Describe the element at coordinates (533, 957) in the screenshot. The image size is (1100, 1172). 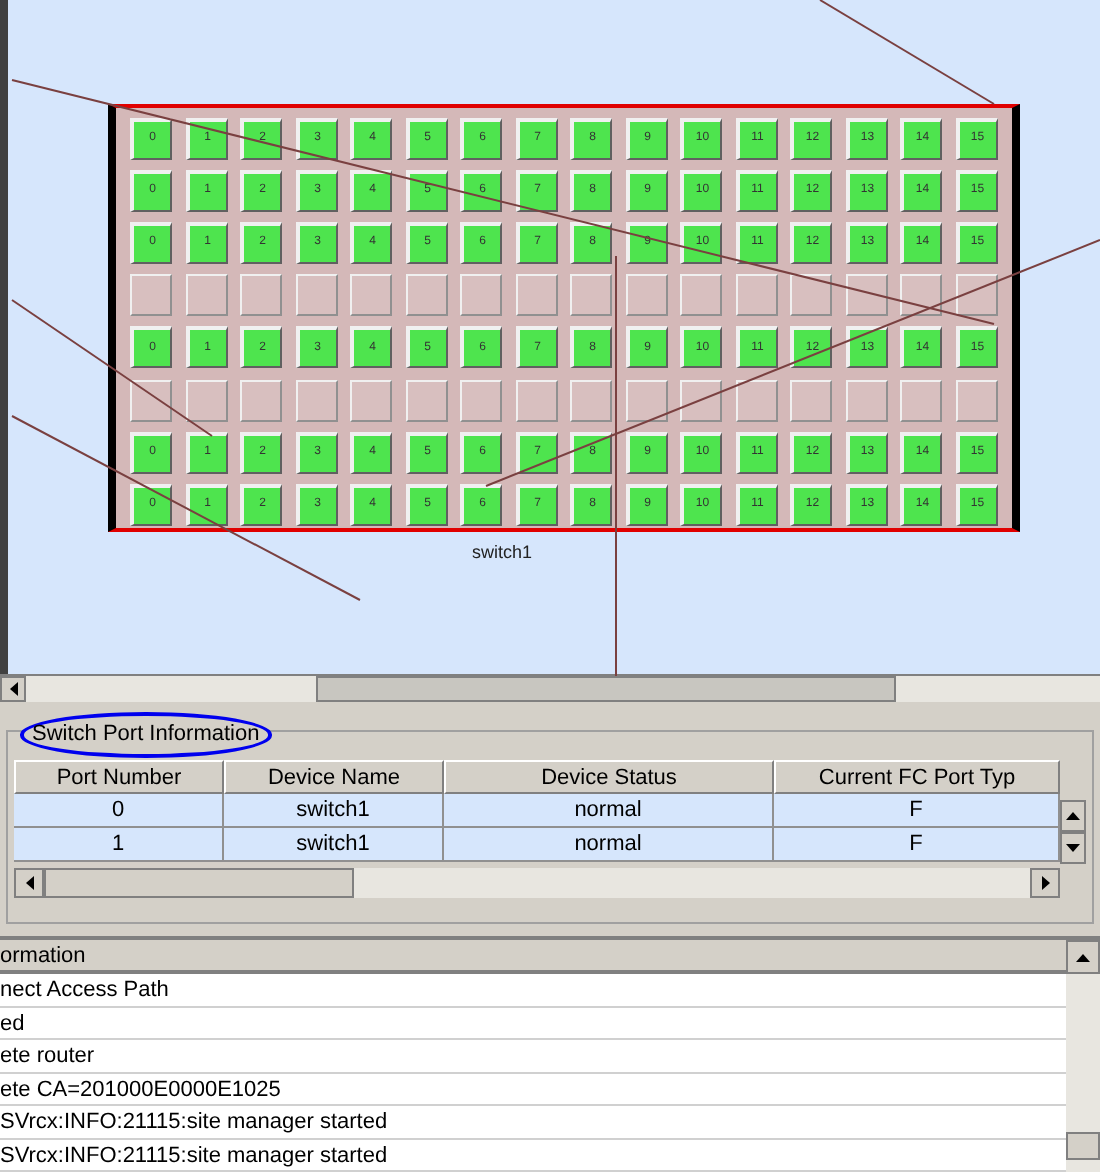
I see `column-header: ormation` at that location.